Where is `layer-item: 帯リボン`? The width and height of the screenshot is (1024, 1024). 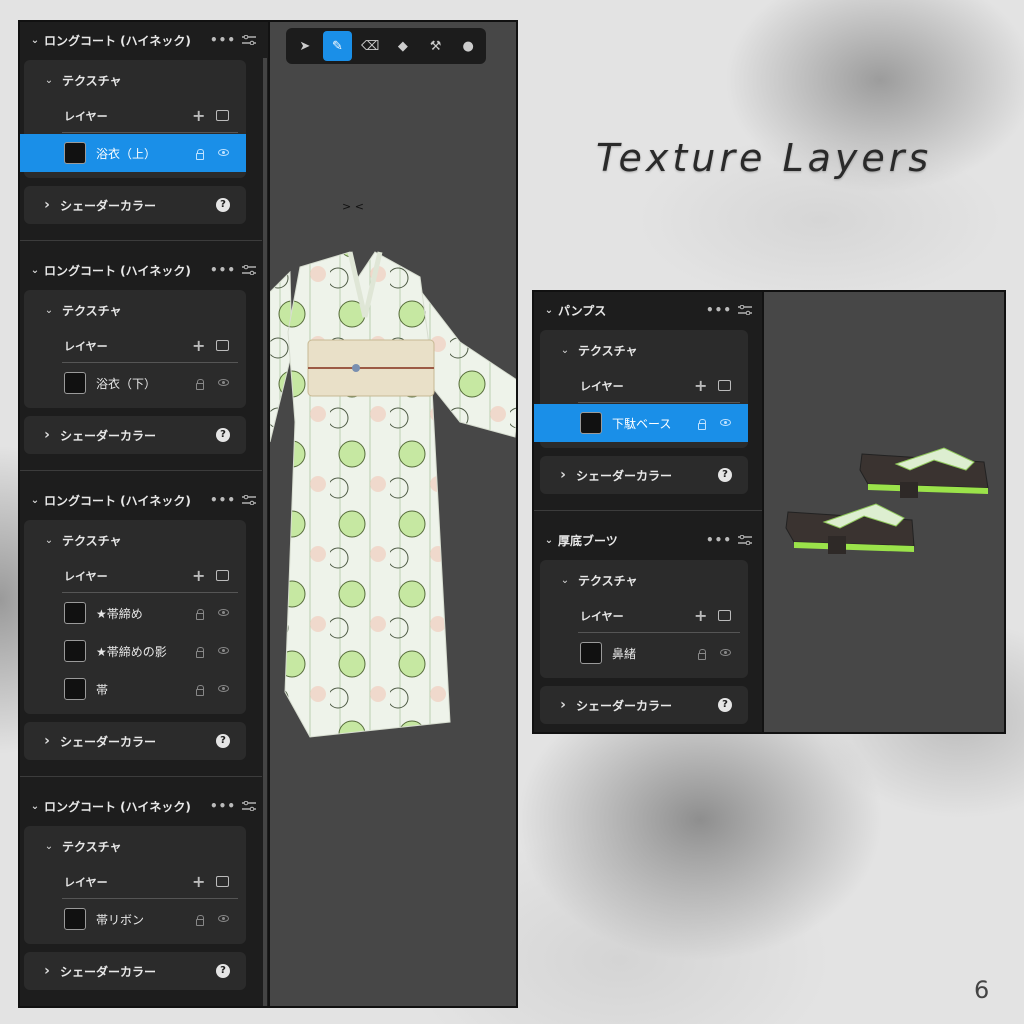 layer-item: 帯リボン is located at coordinates (135, 919).